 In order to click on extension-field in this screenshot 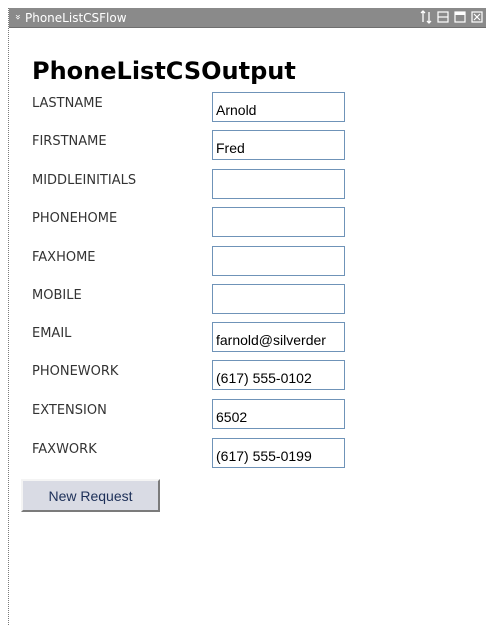, I will do `click(278, 414)`.